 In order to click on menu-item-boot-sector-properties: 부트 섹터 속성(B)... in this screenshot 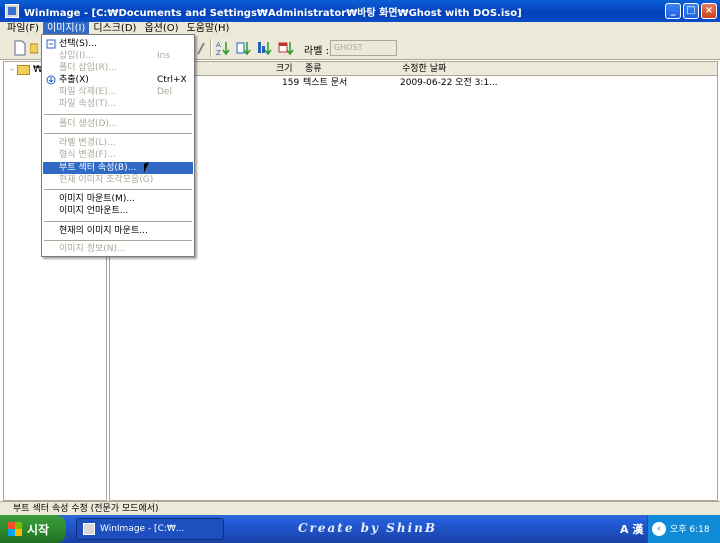, I will do `click(118, 168)`.